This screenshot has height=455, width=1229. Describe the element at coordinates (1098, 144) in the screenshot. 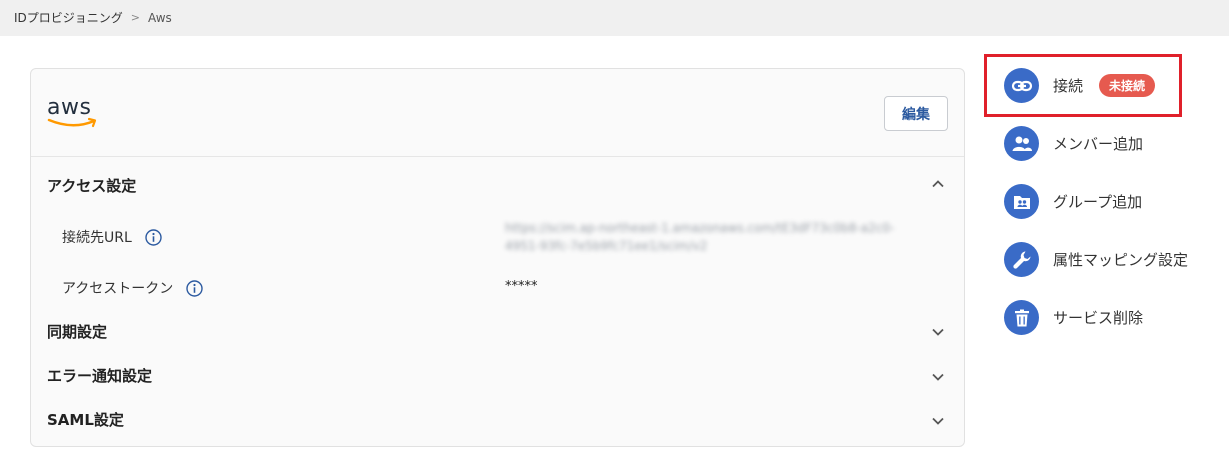

I see `add-member-label: メンバー追加` at that location.